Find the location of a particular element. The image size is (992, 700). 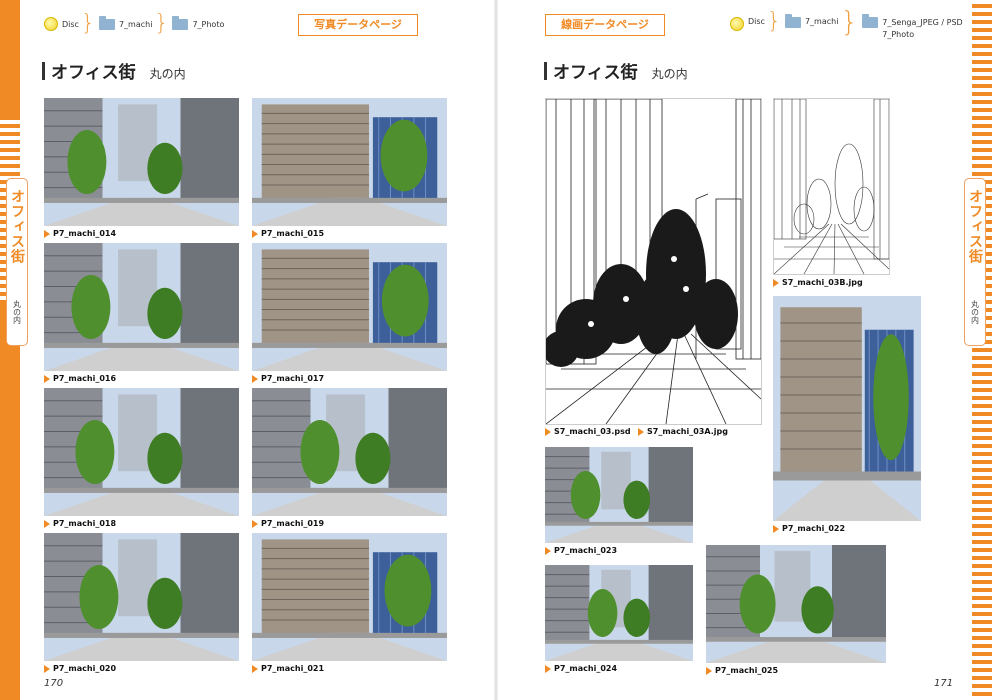

photo-caption: P7_machi_016 is located at coordinates (80, 378).